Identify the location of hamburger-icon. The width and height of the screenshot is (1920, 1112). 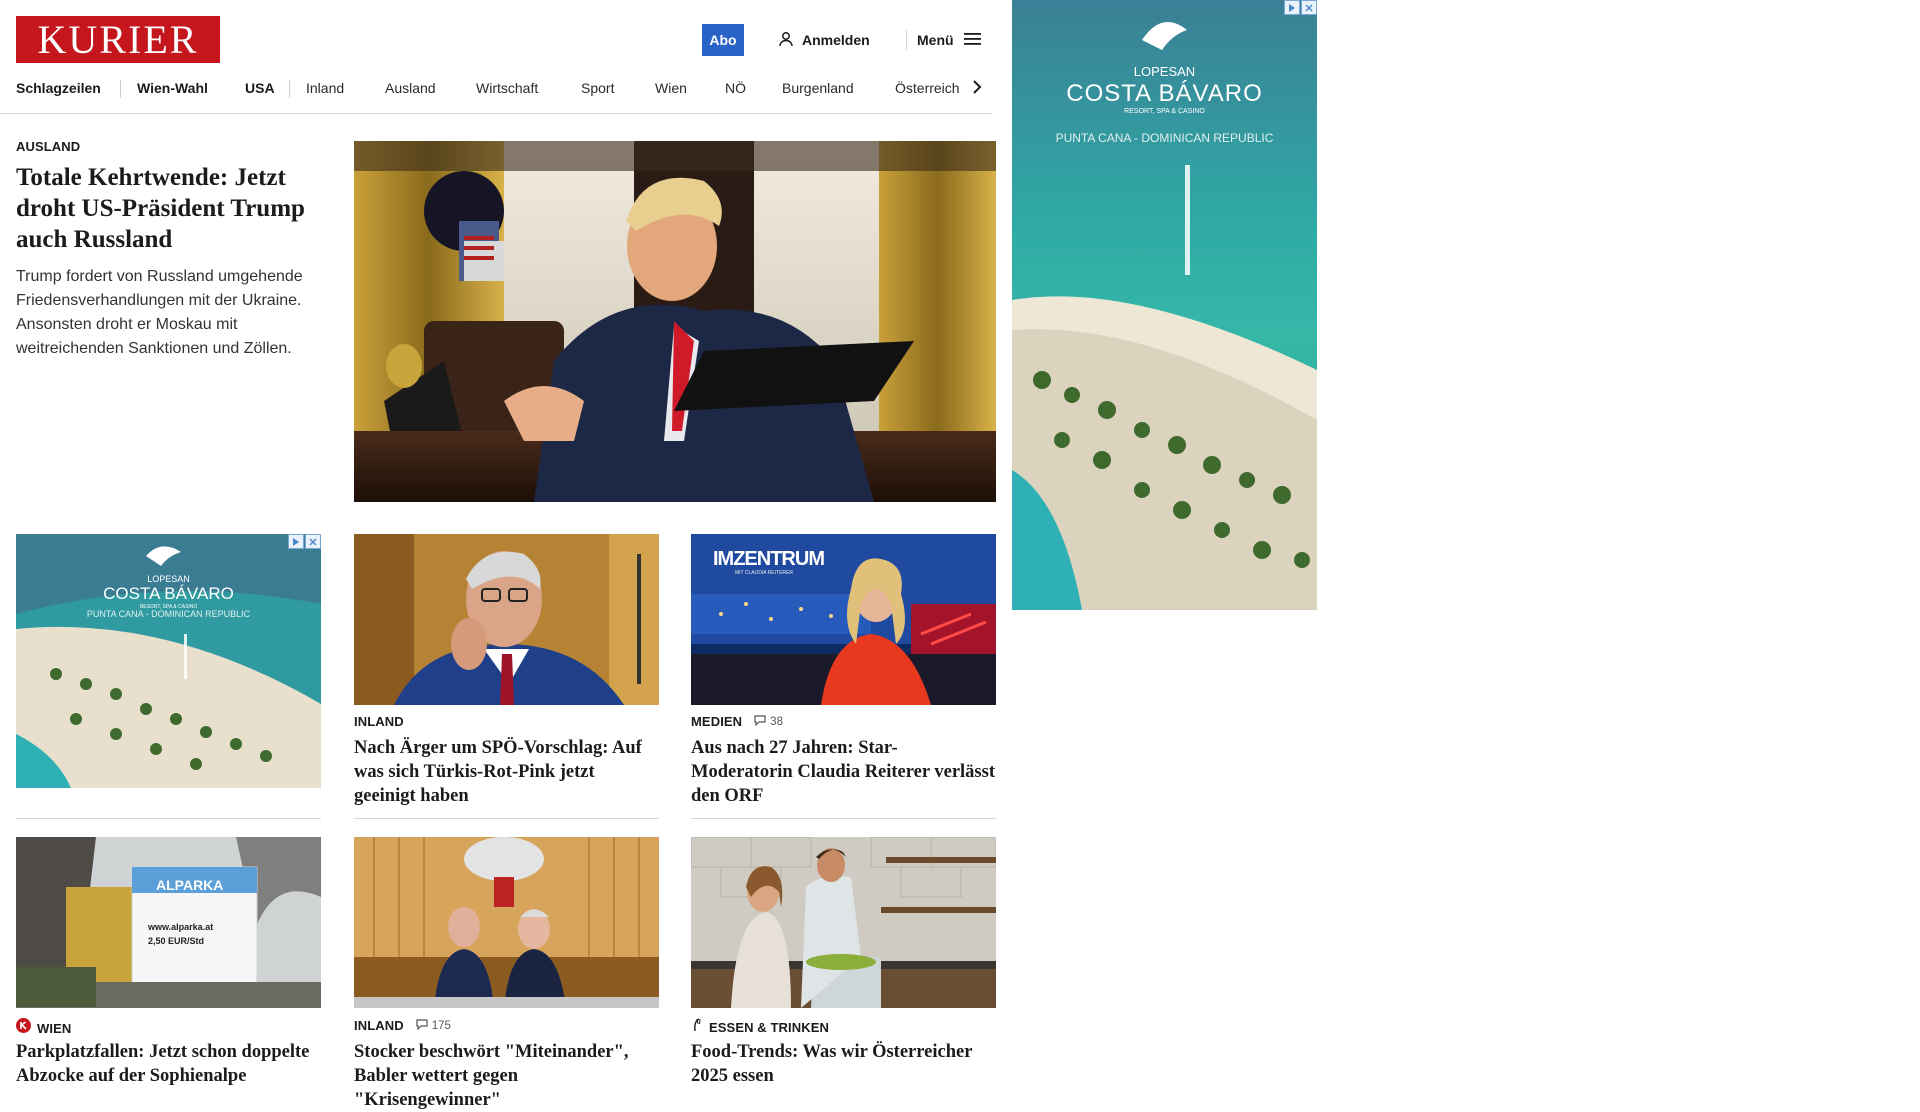
(972, 40).